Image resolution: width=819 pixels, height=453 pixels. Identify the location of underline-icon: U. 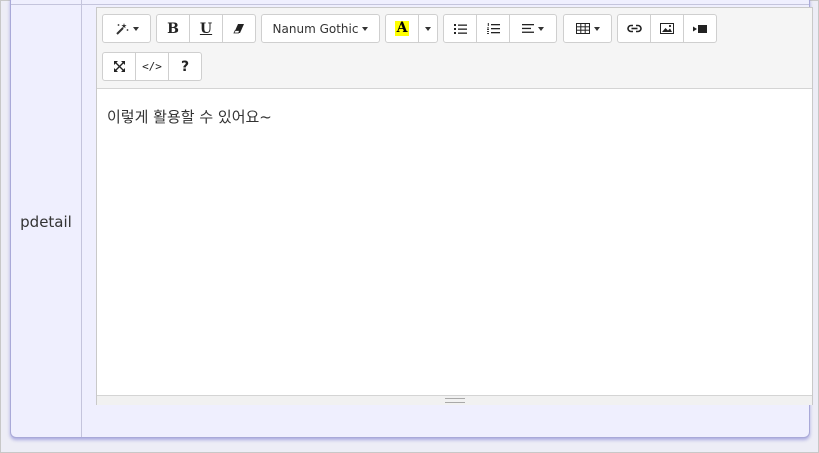
(206, 28).